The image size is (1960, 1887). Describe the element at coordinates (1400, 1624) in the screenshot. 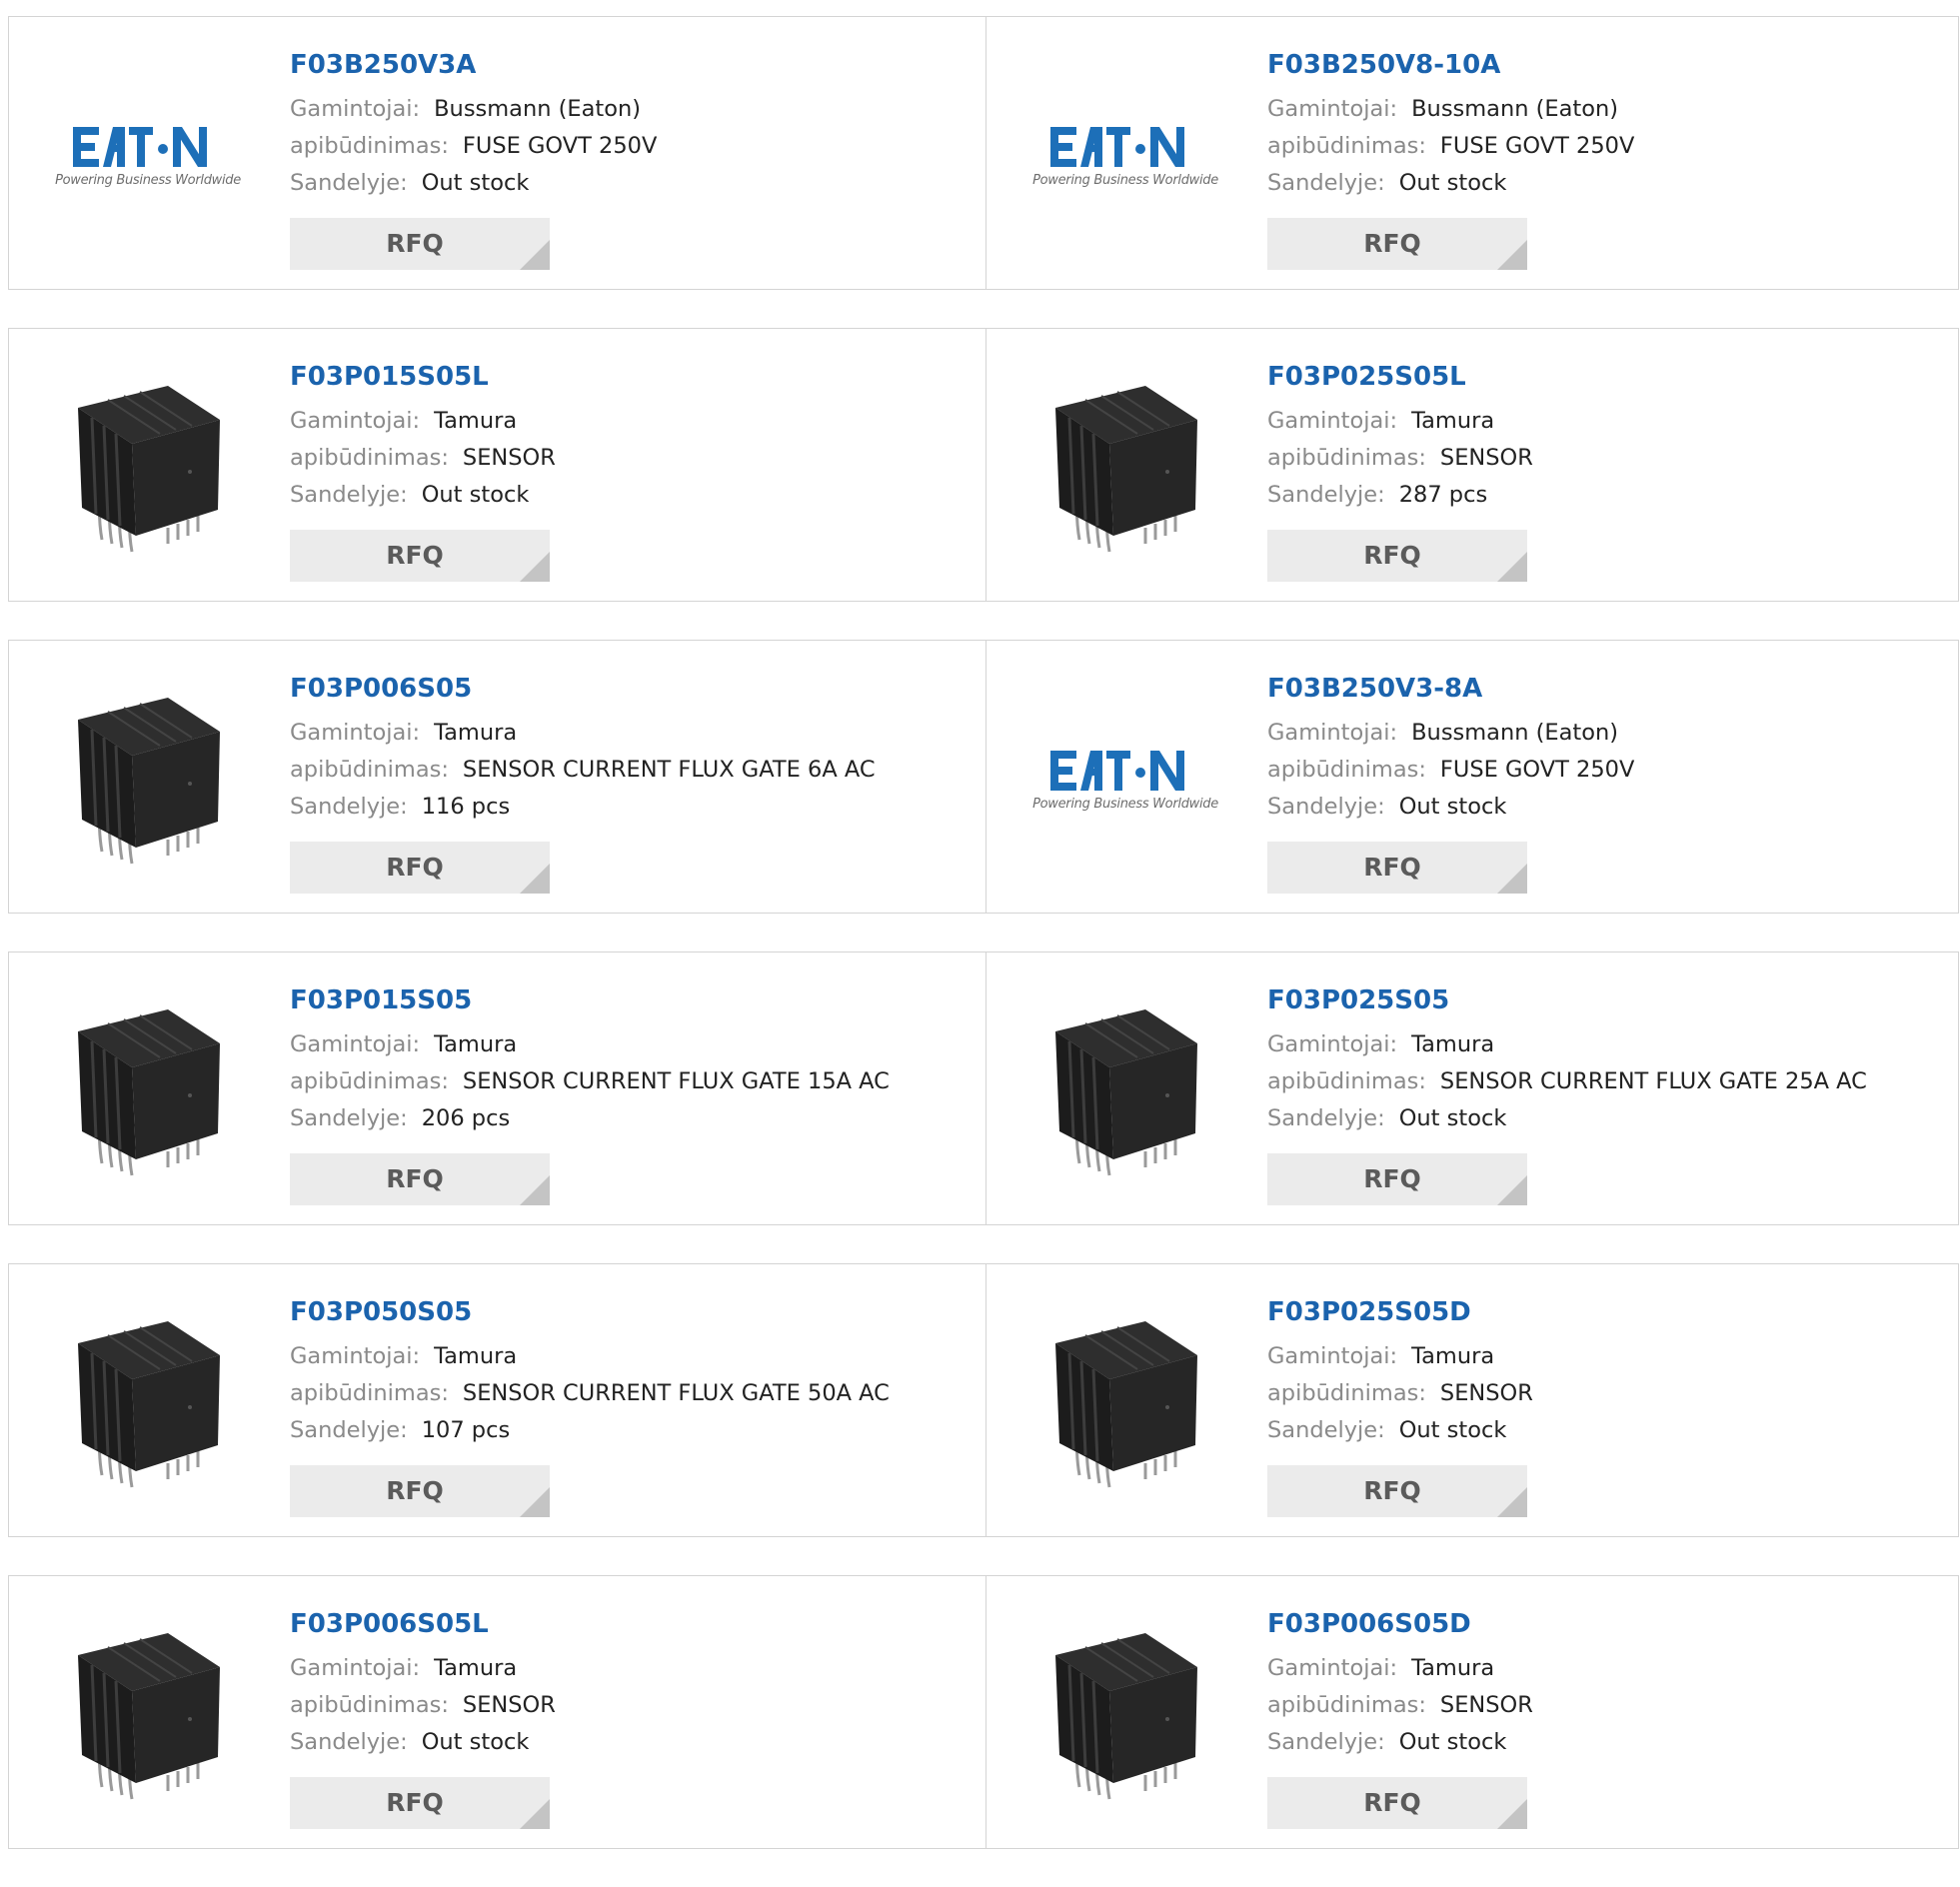

I see `product-part-link: F03P006S05D` at that location.